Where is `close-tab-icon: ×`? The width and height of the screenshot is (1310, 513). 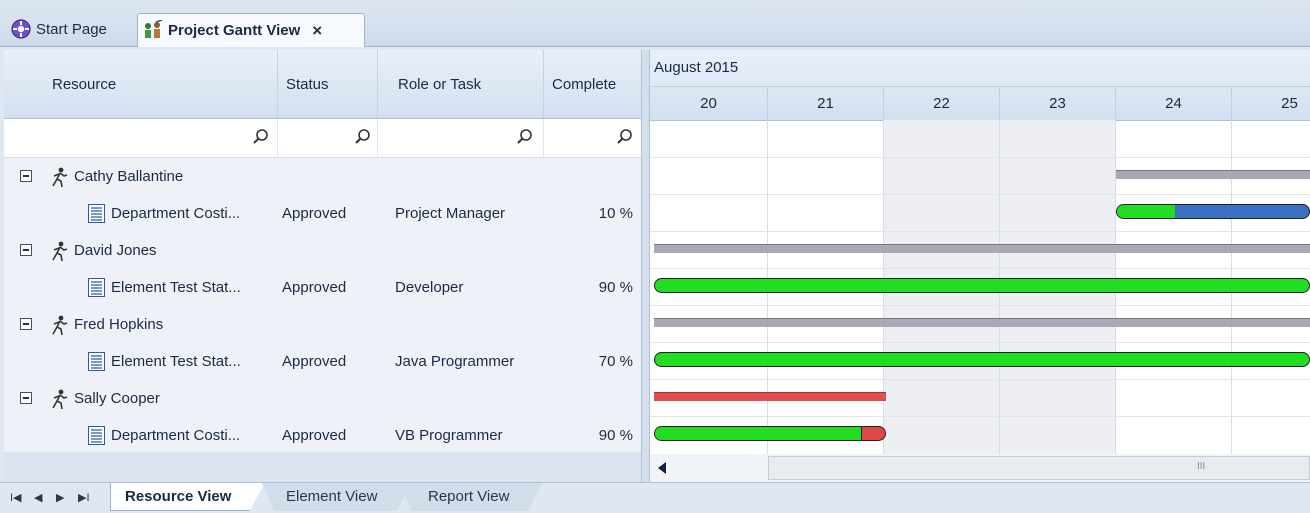
close-tab-icon: × is located at coordinates (317, 31).